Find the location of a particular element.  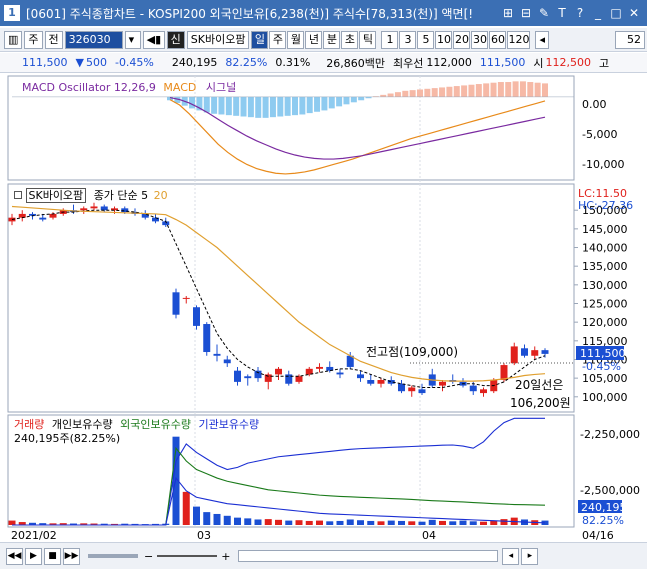

fast-forward-icon: ▶▶ is located at coordinates (71, 556).